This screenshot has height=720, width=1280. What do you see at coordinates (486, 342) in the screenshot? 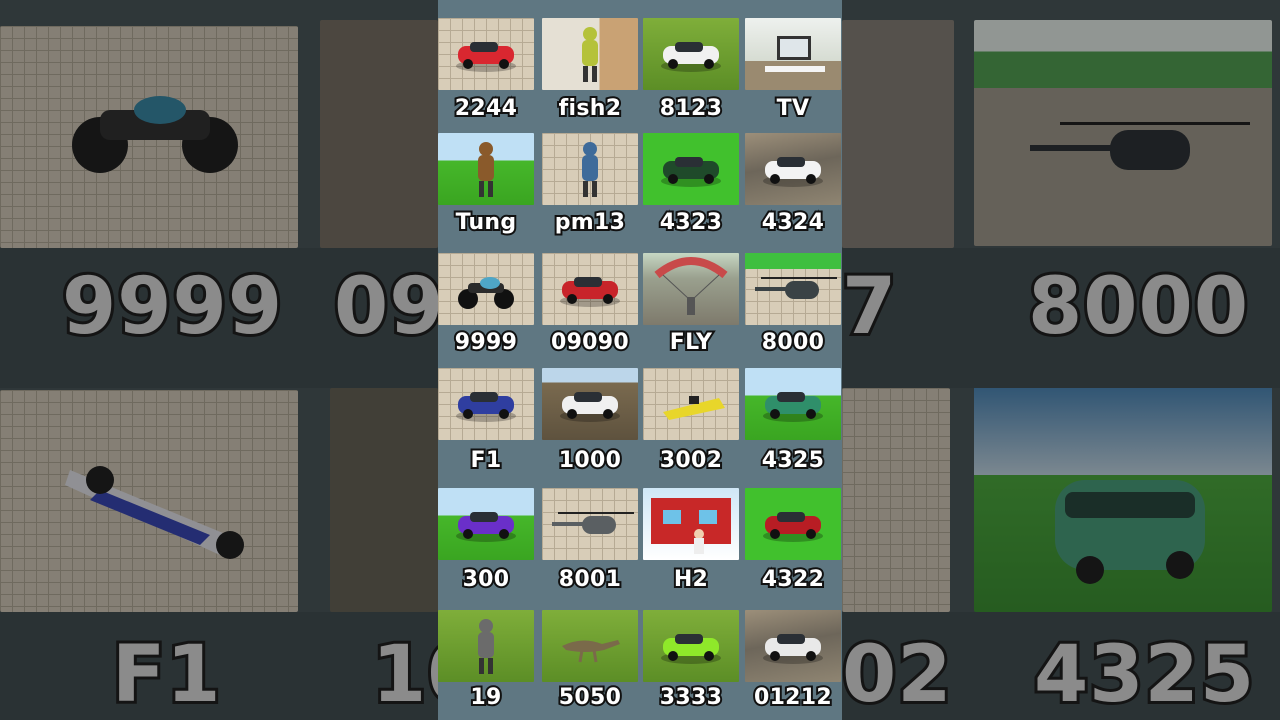
I see `grid-item-label: 9999` at bounding box center [486, 342].